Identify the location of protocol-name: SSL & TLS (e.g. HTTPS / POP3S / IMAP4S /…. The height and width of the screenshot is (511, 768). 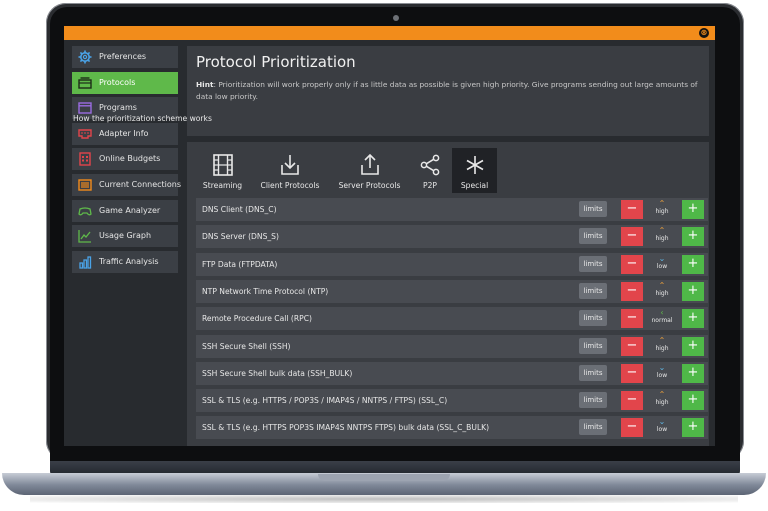
(325, 401).